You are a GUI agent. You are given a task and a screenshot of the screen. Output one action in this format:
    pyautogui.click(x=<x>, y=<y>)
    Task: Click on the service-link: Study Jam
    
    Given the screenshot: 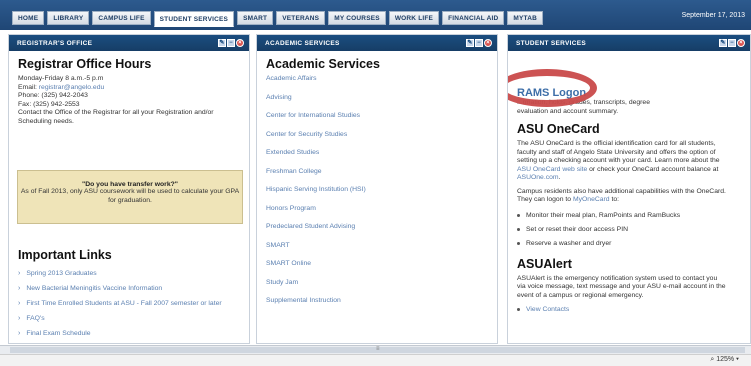 What is the action you would take?
    pyautogui.click(x=377, y=288)
    